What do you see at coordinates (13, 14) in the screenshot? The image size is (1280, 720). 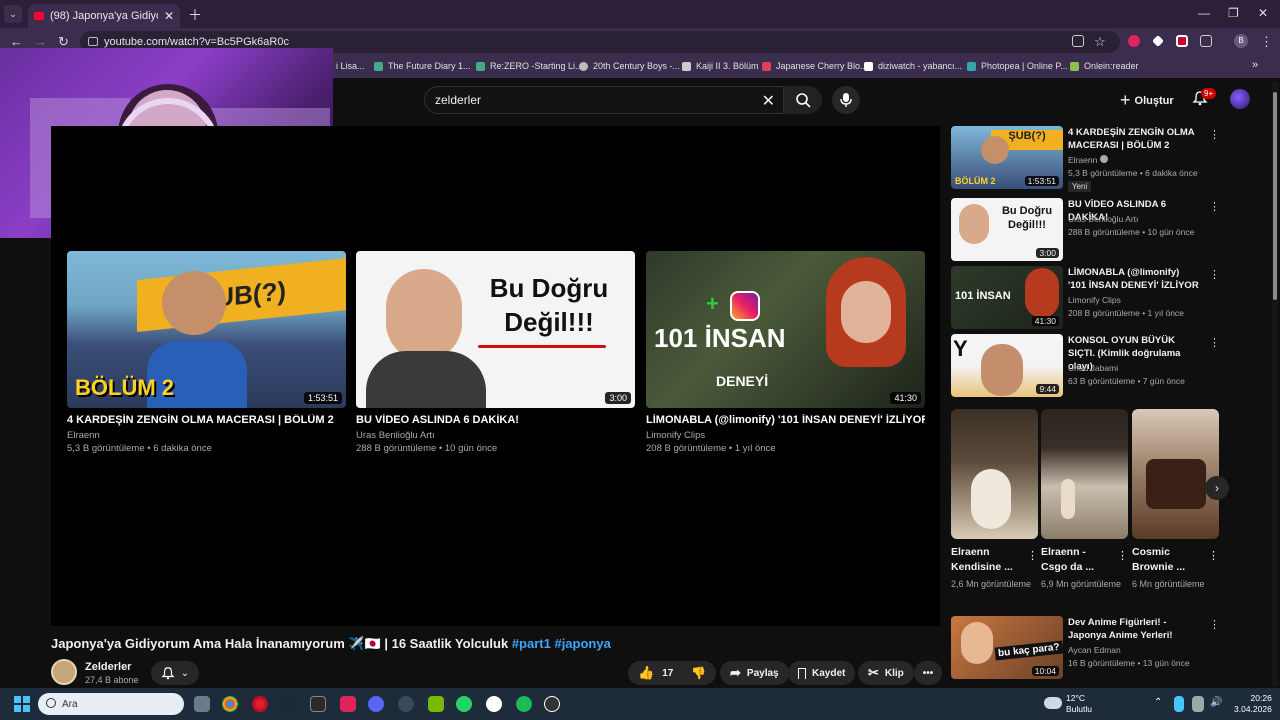 I see `tab-list-dropdown: ⌄` at bounding box center [13, 14].